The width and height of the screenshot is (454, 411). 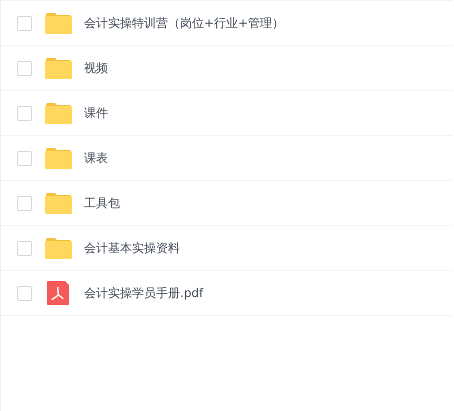 I want to click on file-name: 视频, so click(x=96, y=68).